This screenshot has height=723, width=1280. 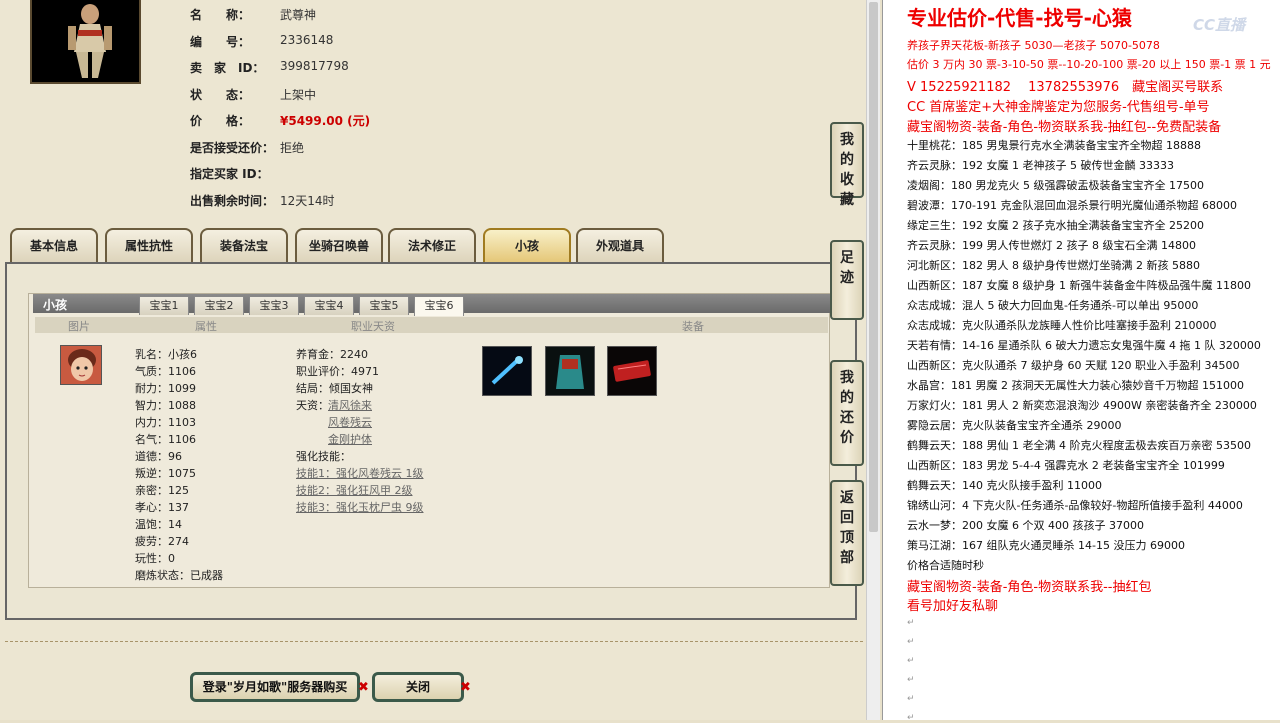 What do you see at coordinates (219, 305) in the screenshot?
I see `subtab-baby-2: 宝宝2` at bounding box center [219, 305].